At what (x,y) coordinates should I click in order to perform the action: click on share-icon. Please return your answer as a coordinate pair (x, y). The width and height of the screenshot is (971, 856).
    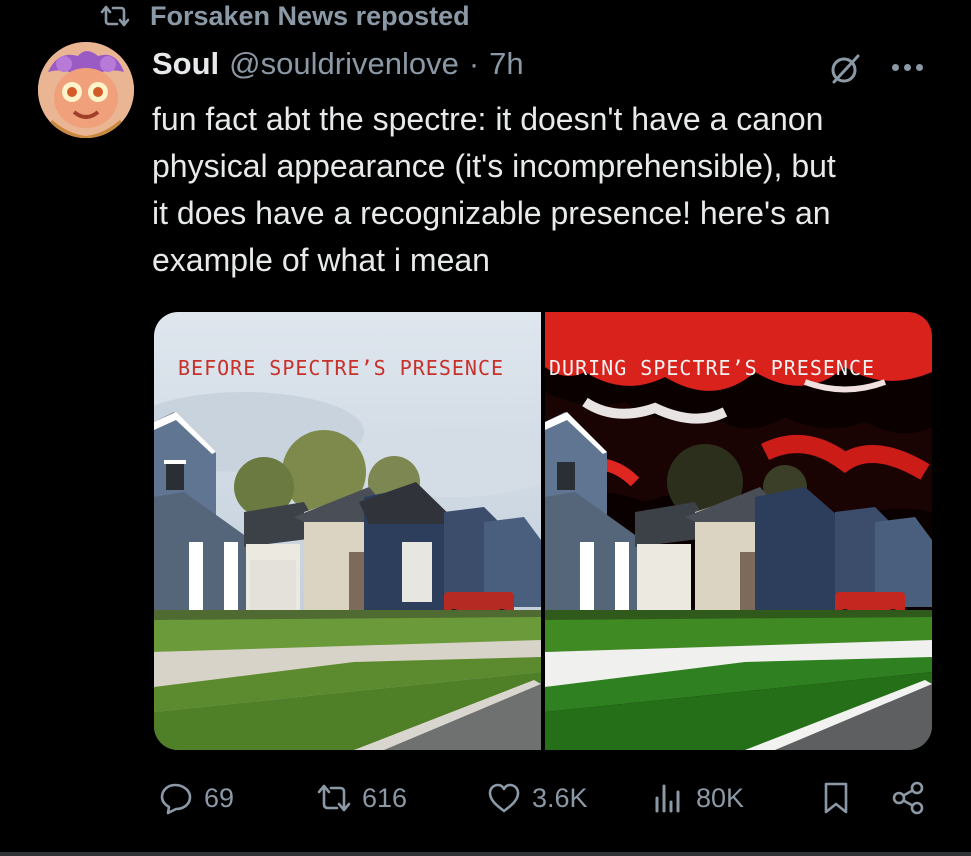
    Looking at the image, I should click on (908, 798).